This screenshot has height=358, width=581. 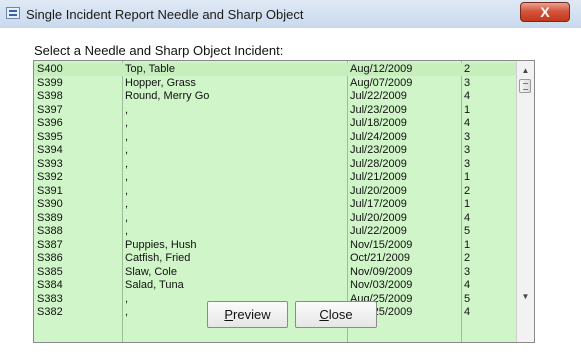 What do you see at coordinates (276, 191) in the screenshot?
I see `list-row: S391, Jul/20/2009 2` at bounding box center [276, 191].